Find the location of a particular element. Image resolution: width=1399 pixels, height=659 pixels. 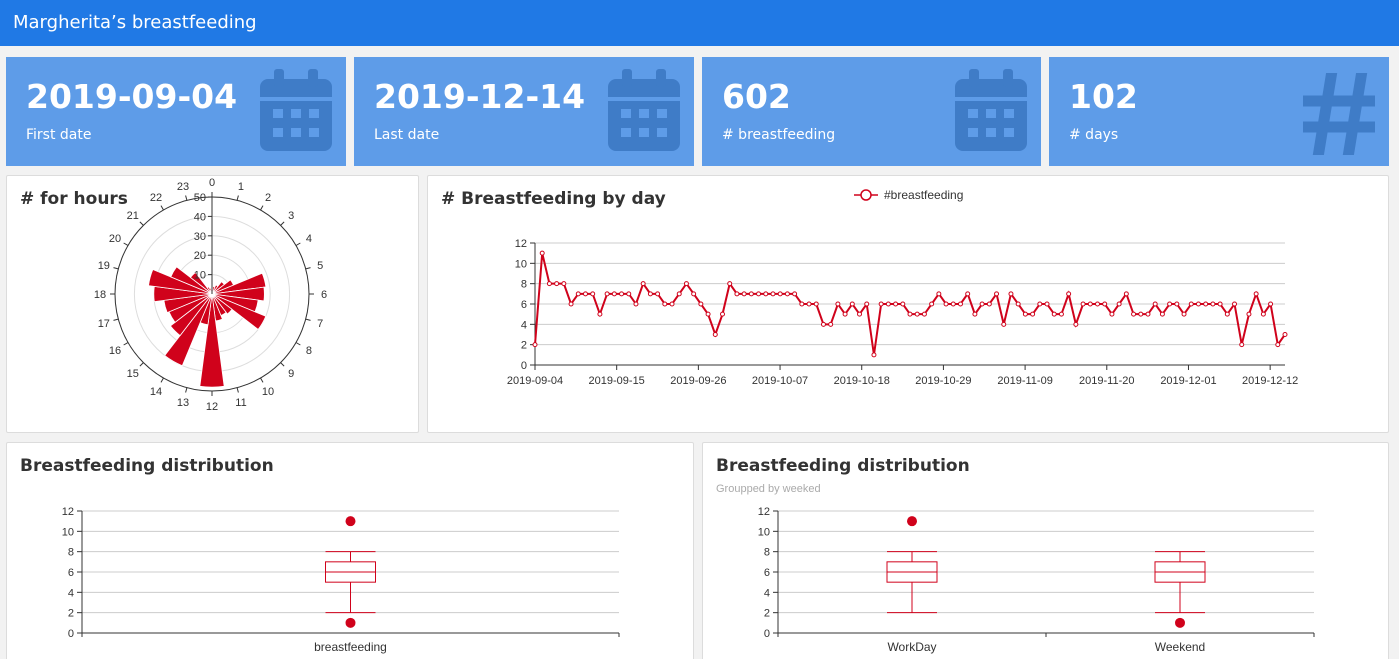

polar-angle-label: 5 is located at coordinates (320, 266).